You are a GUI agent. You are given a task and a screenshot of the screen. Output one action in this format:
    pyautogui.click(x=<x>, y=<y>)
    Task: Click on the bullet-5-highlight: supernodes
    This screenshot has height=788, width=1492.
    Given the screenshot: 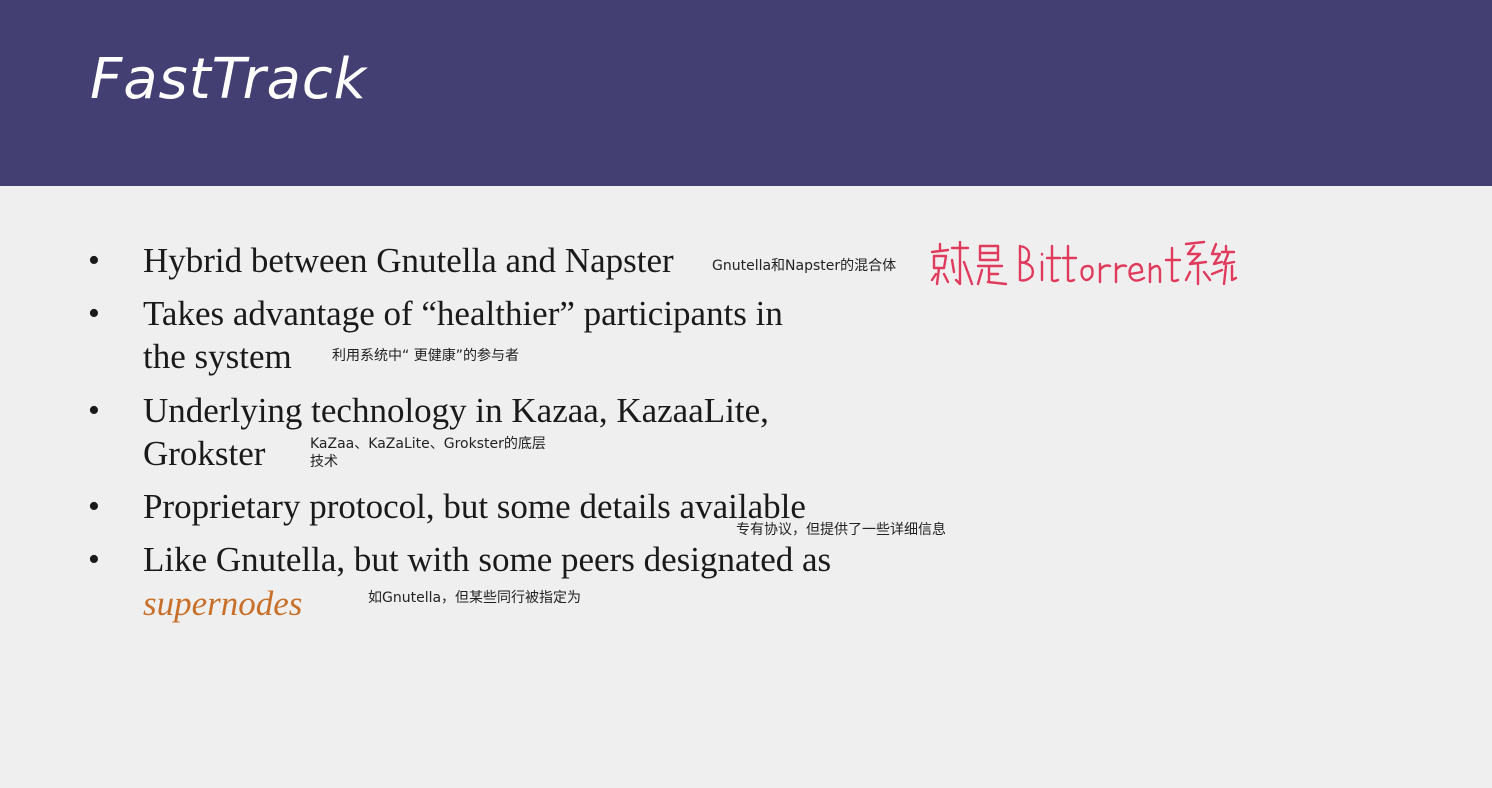 What is the action you would take?
    pyautogui.click(x=223, y=603)
    